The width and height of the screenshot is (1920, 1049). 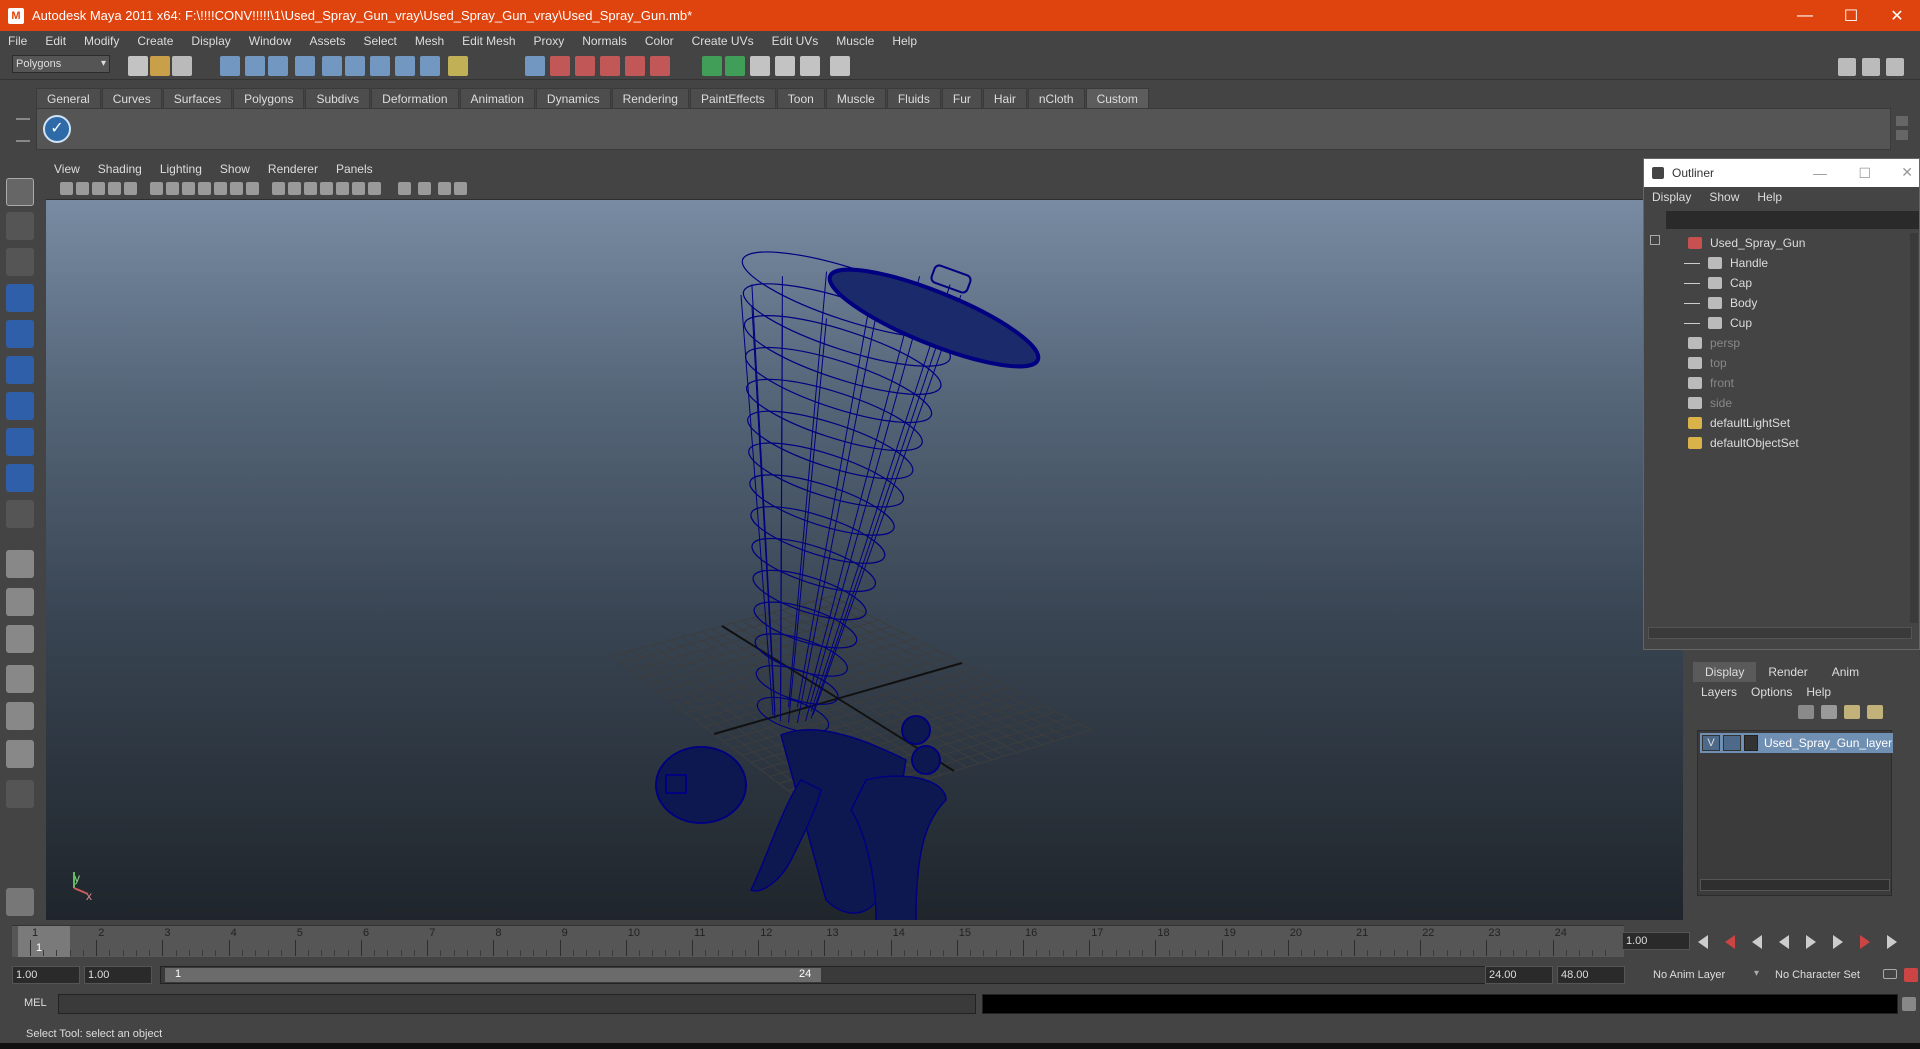 I want to click on end-time-field: 48.00, so click(x=1591, y=975).